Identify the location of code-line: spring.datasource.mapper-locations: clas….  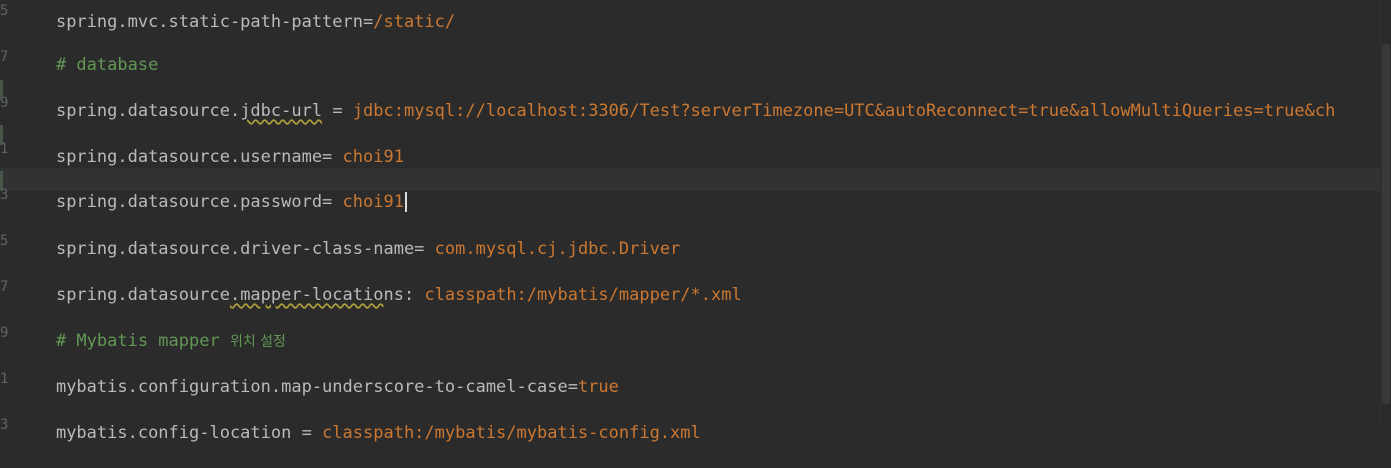
(378, 283).